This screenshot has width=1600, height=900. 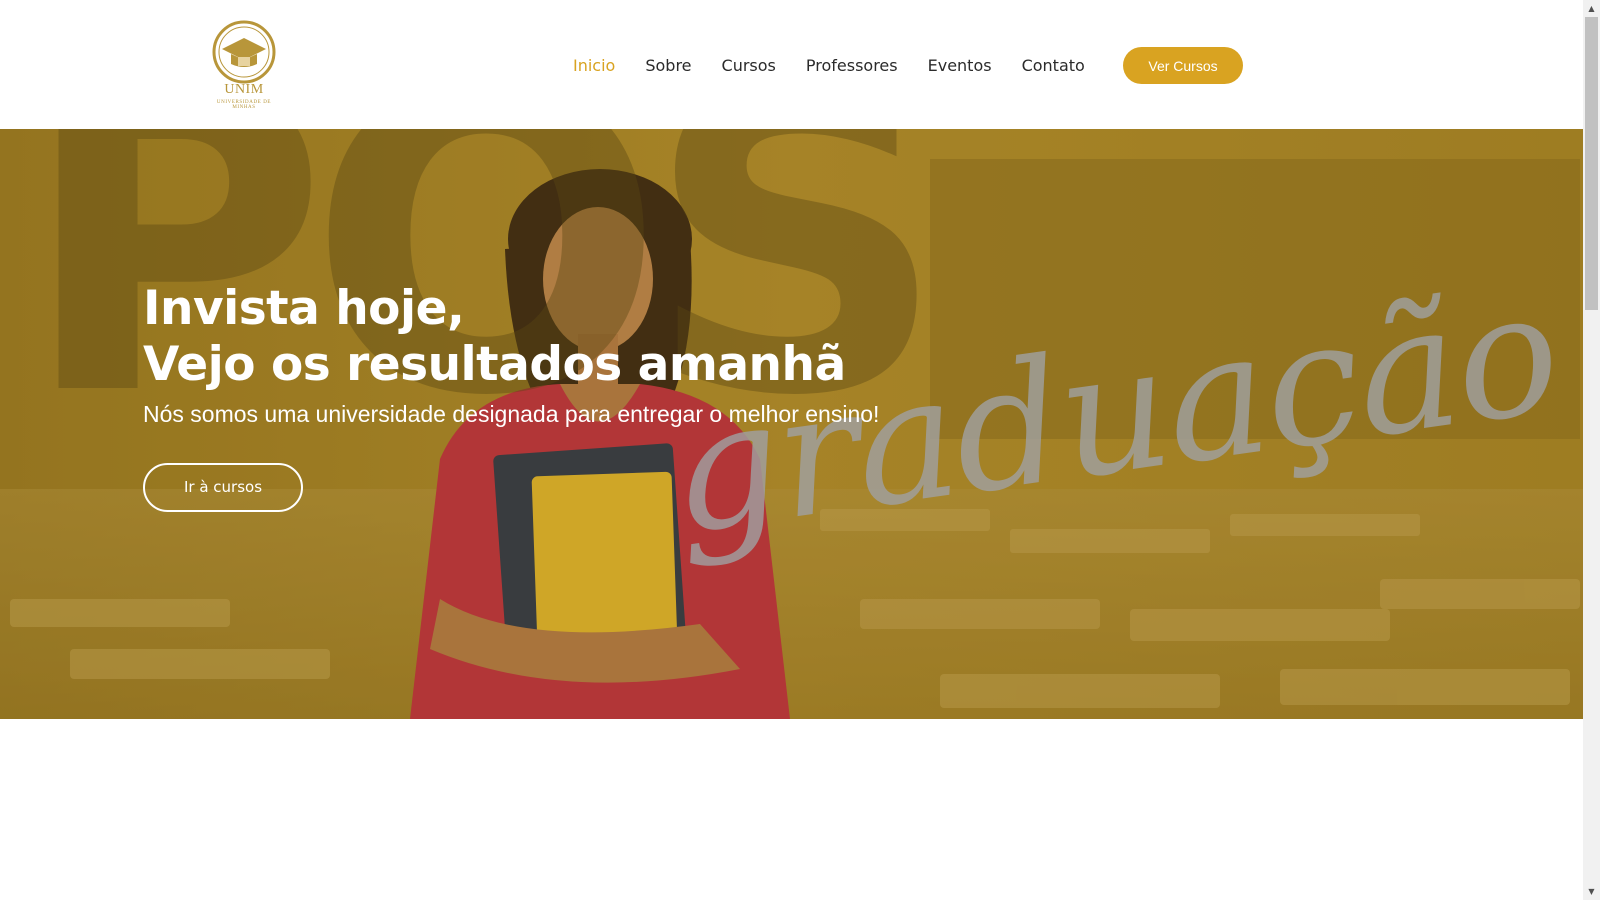 I want to click on arrow-down-icon: ▼, so click(x=1591, y=891).